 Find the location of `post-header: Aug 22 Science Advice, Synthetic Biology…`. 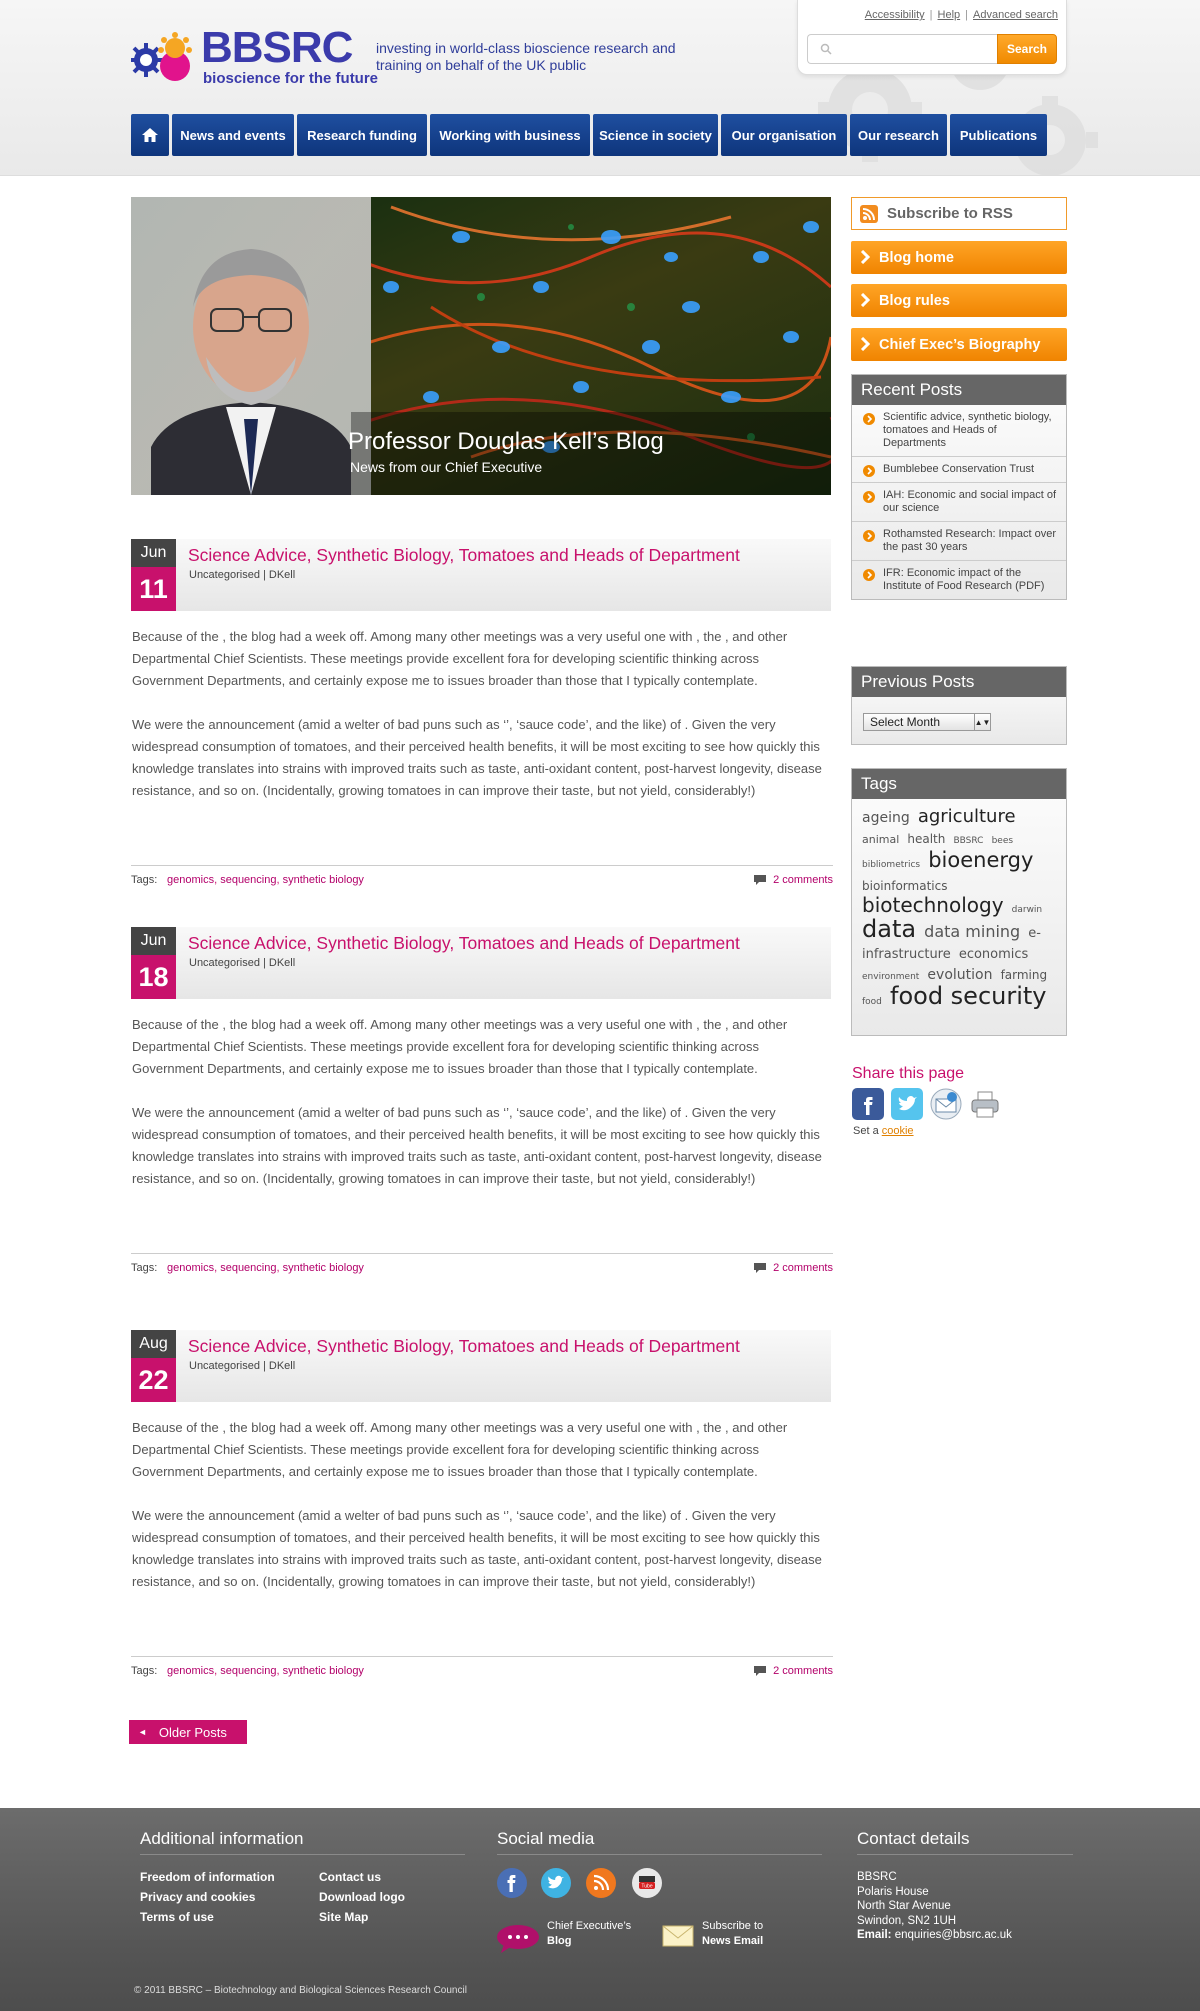

post-header: Aug 22 Science Advice, Synthetic Biology… is located at coordinates (481, 1366).